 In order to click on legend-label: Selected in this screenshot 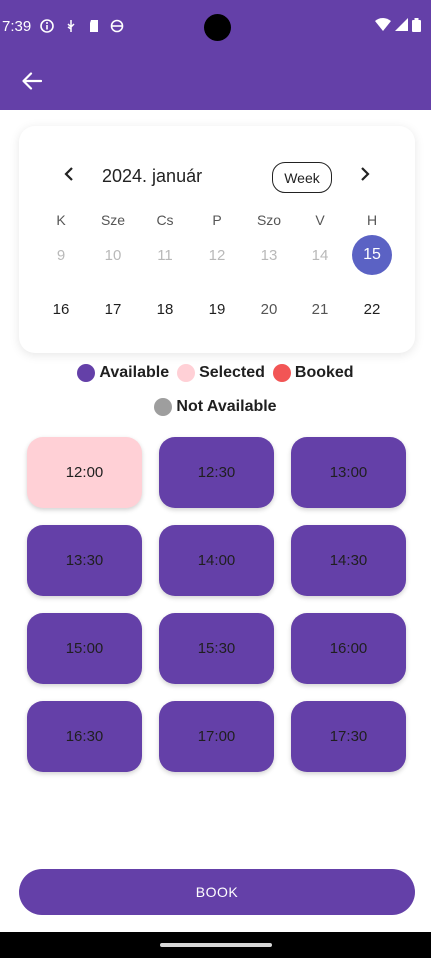, I will do `click(232, 372)`.